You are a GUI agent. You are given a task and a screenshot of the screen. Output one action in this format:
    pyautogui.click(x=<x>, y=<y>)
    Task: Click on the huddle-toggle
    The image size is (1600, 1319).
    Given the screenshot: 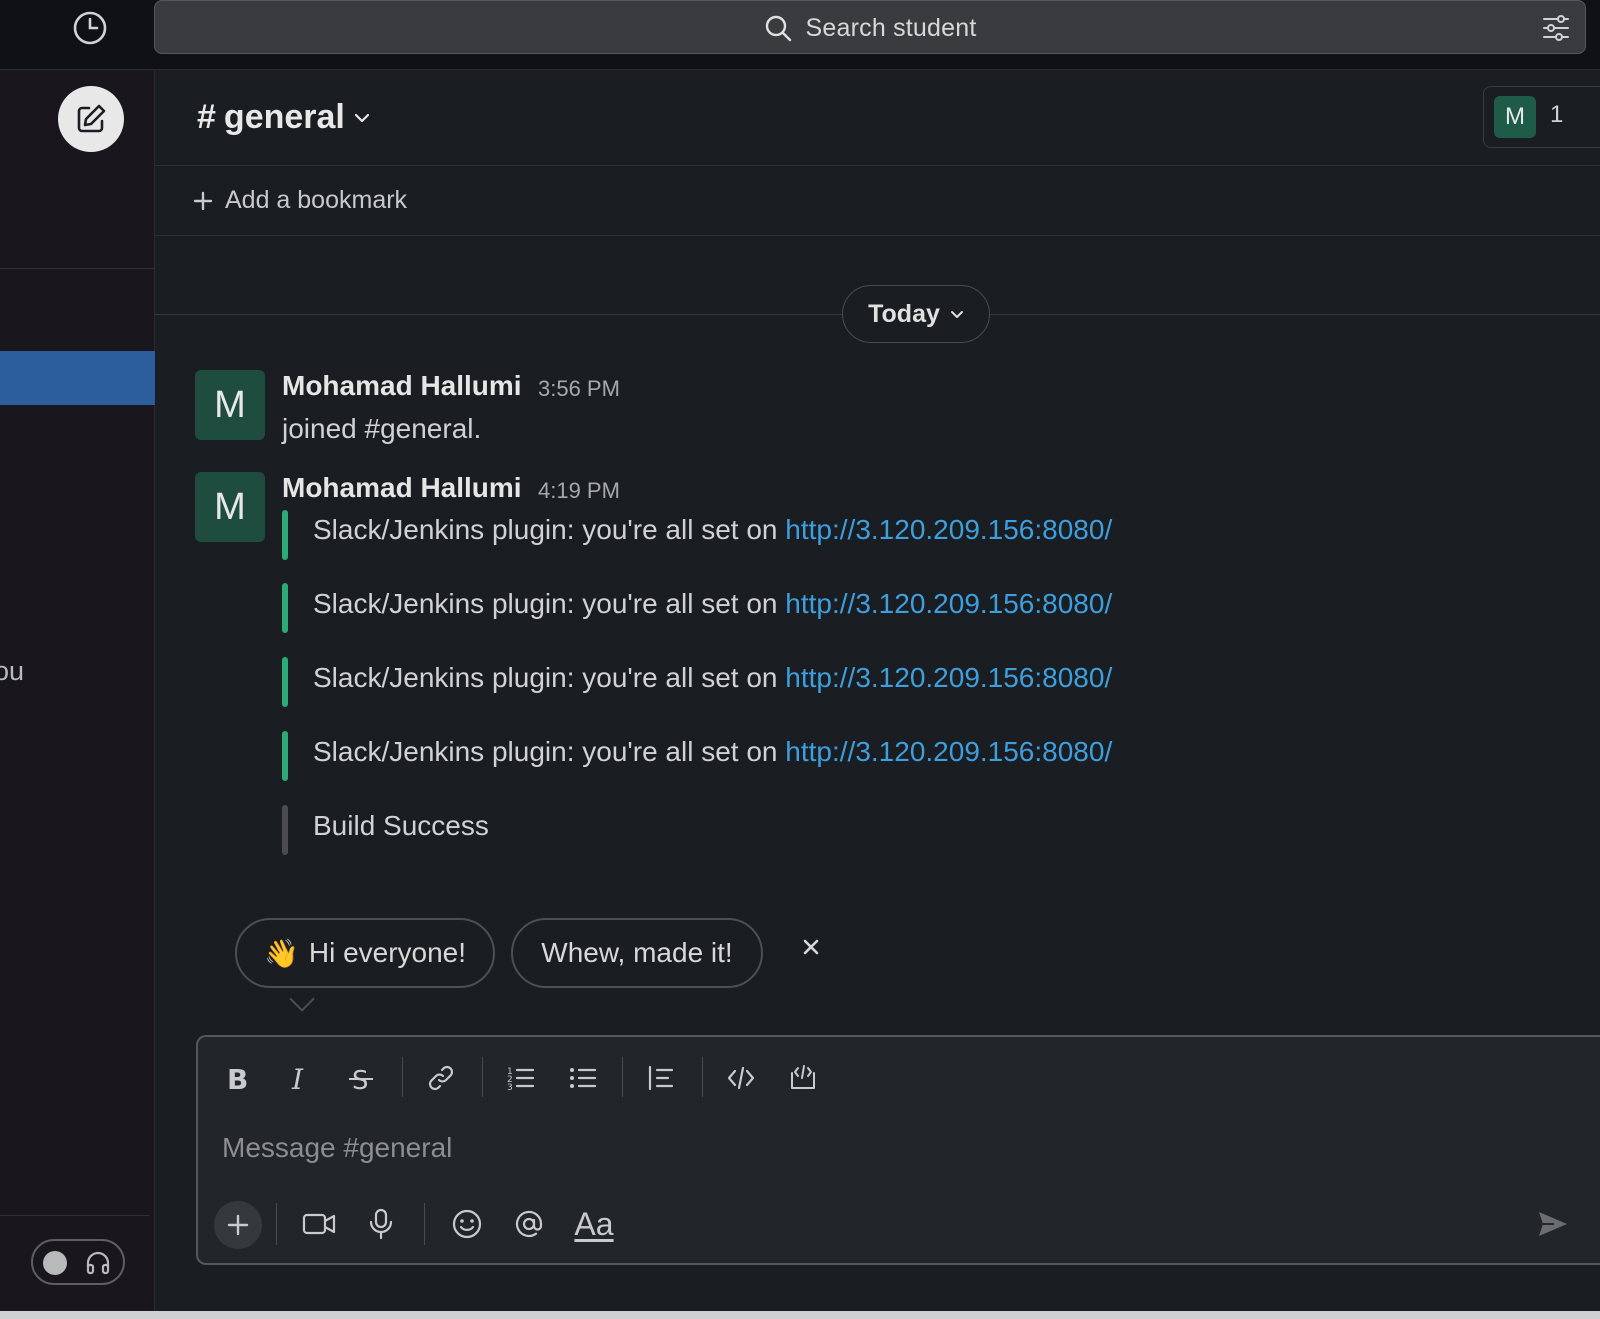 What is the action you would take?
    pyautogui.click(x=78, y=1262)
    